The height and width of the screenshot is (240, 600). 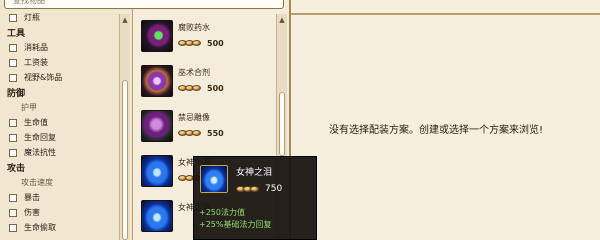 I want to click on item-scrollbar-thumb, so click(x=282, y=124).